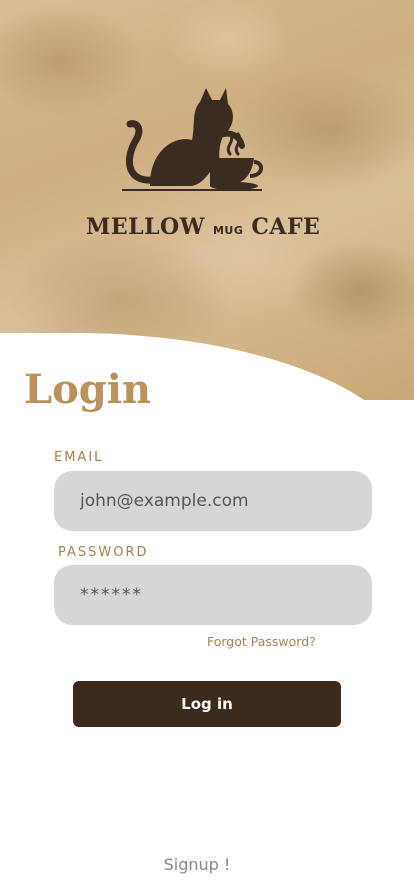  I want to click on brand-name-right: CAFE, so click(286, 227).